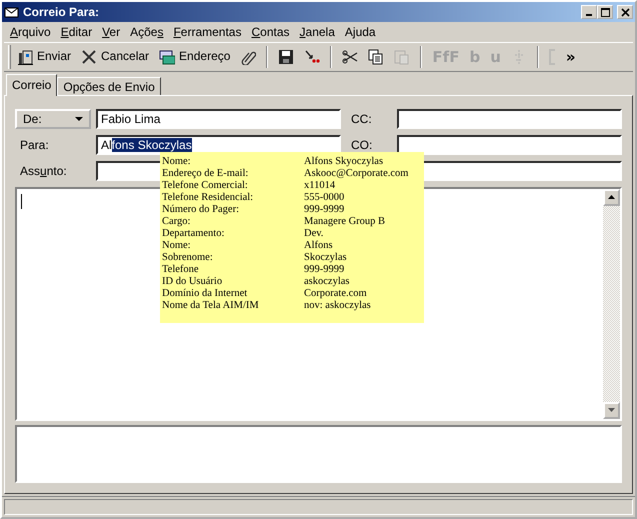  Describe the element at coordinates (193, 282) in the screenshot. I see `tooltip-label: ID do Usuário` at that location.